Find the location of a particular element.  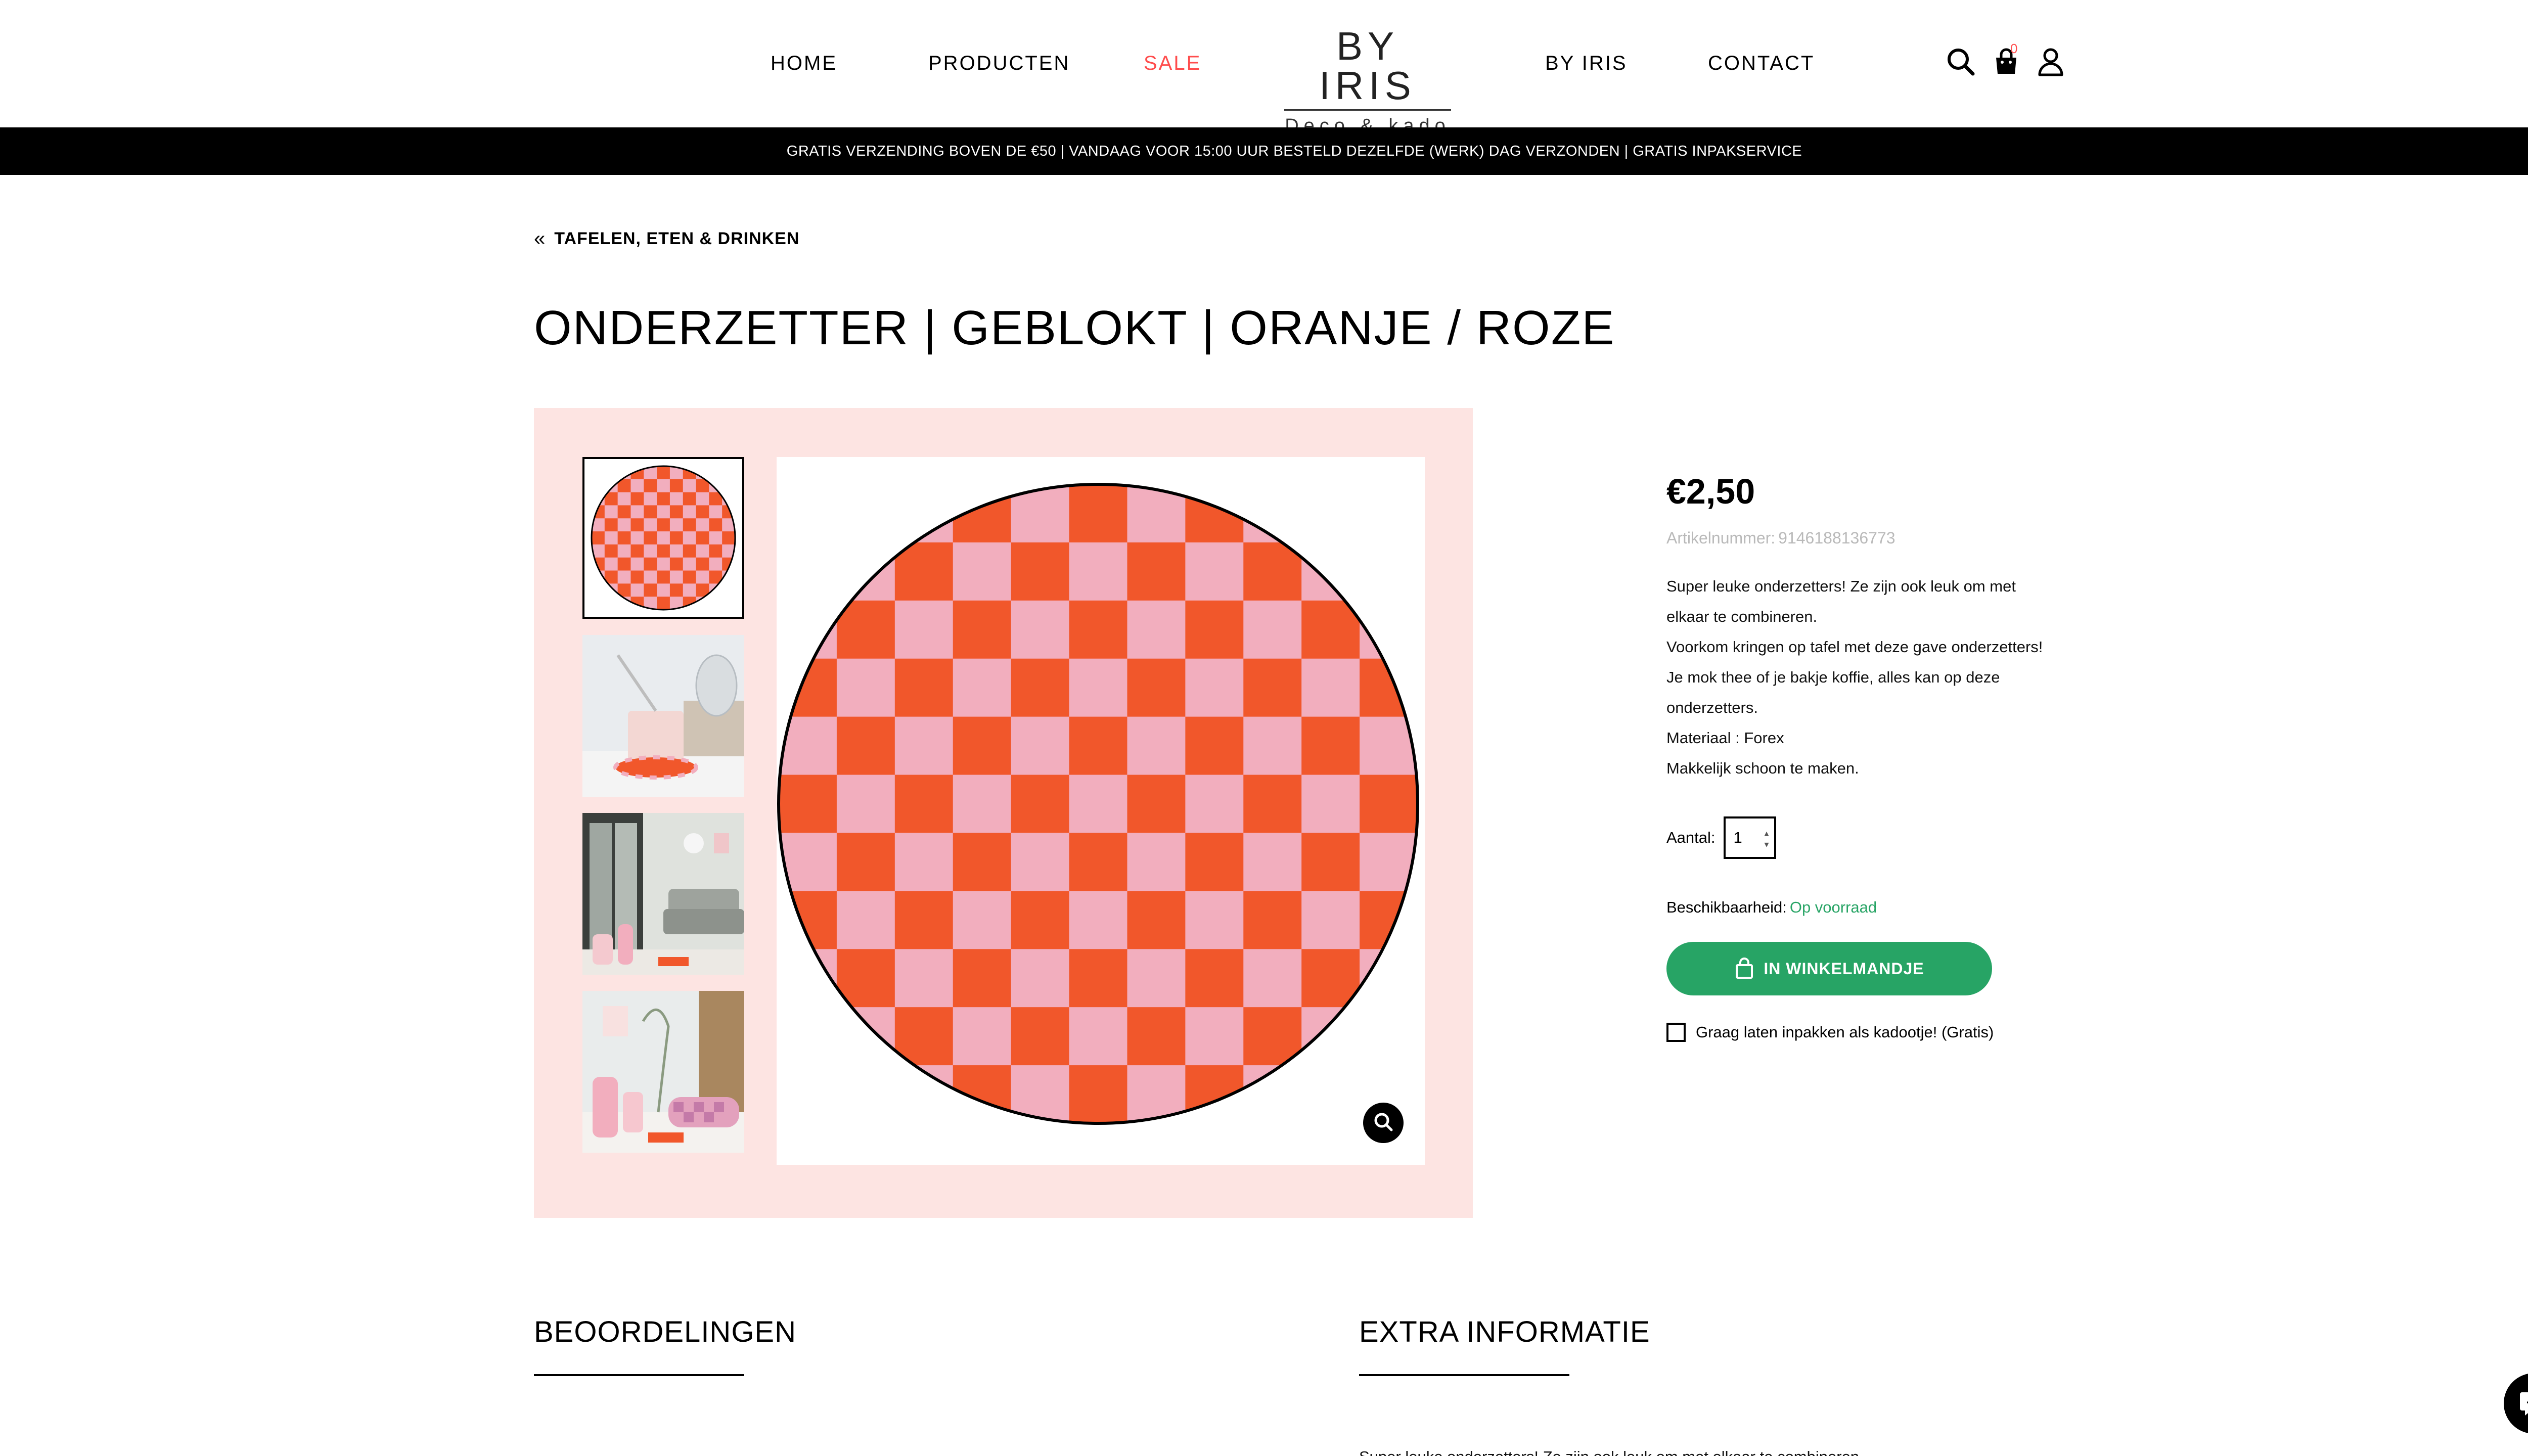

nav-home: HOME is located at coordinates (804, 63).